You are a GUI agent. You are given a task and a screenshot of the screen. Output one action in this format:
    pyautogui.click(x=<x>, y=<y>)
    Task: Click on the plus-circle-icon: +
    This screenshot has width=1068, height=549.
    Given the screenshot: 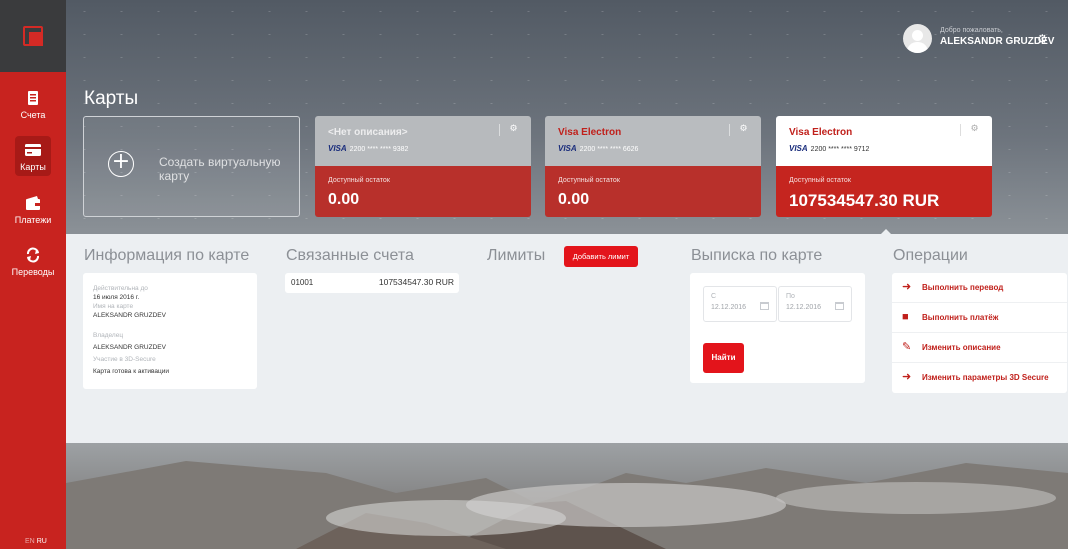 What is the action you would take?
    pyautogui.click(x=121, y=164)
    